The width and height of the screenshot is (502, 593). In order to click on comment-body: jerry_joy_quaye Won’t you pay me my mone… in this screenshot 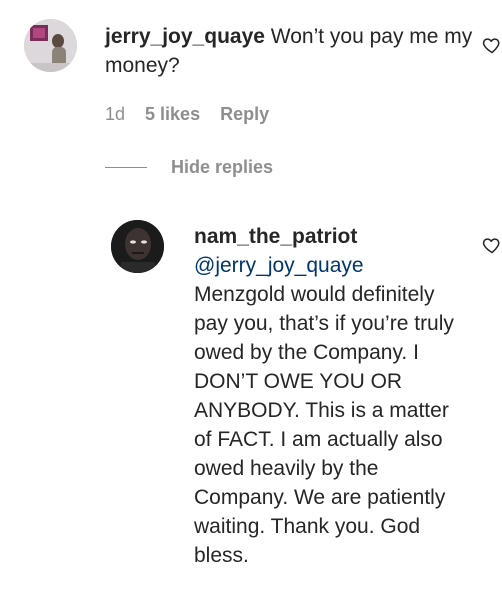, I will do `click(290, 51)`.